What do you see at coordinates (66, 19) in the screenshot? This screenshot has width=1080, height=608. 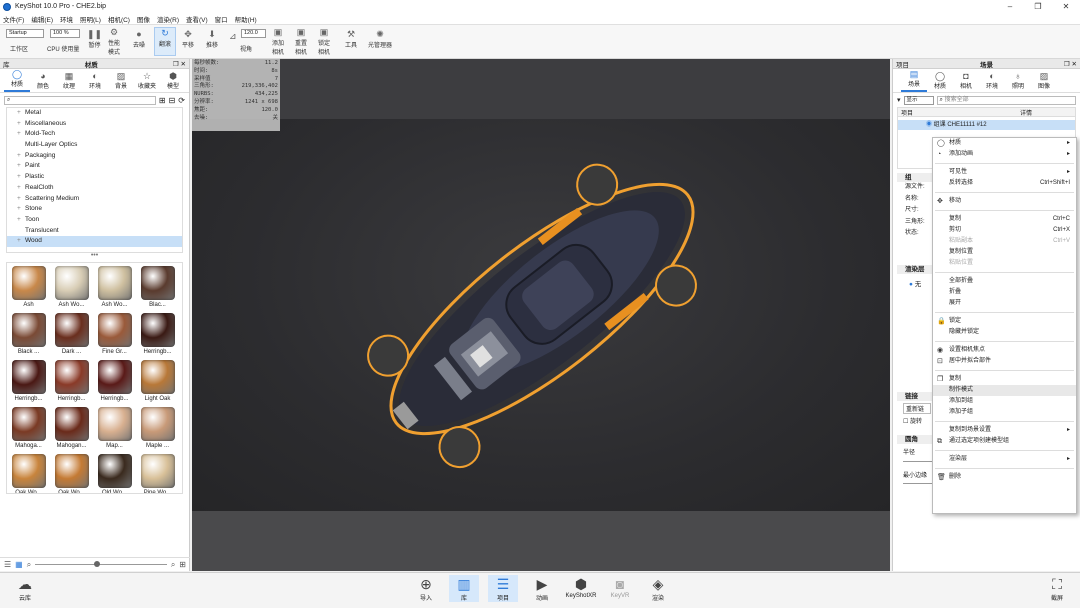 I see `menu-environment: 环境` at bounding box center [66, 19].